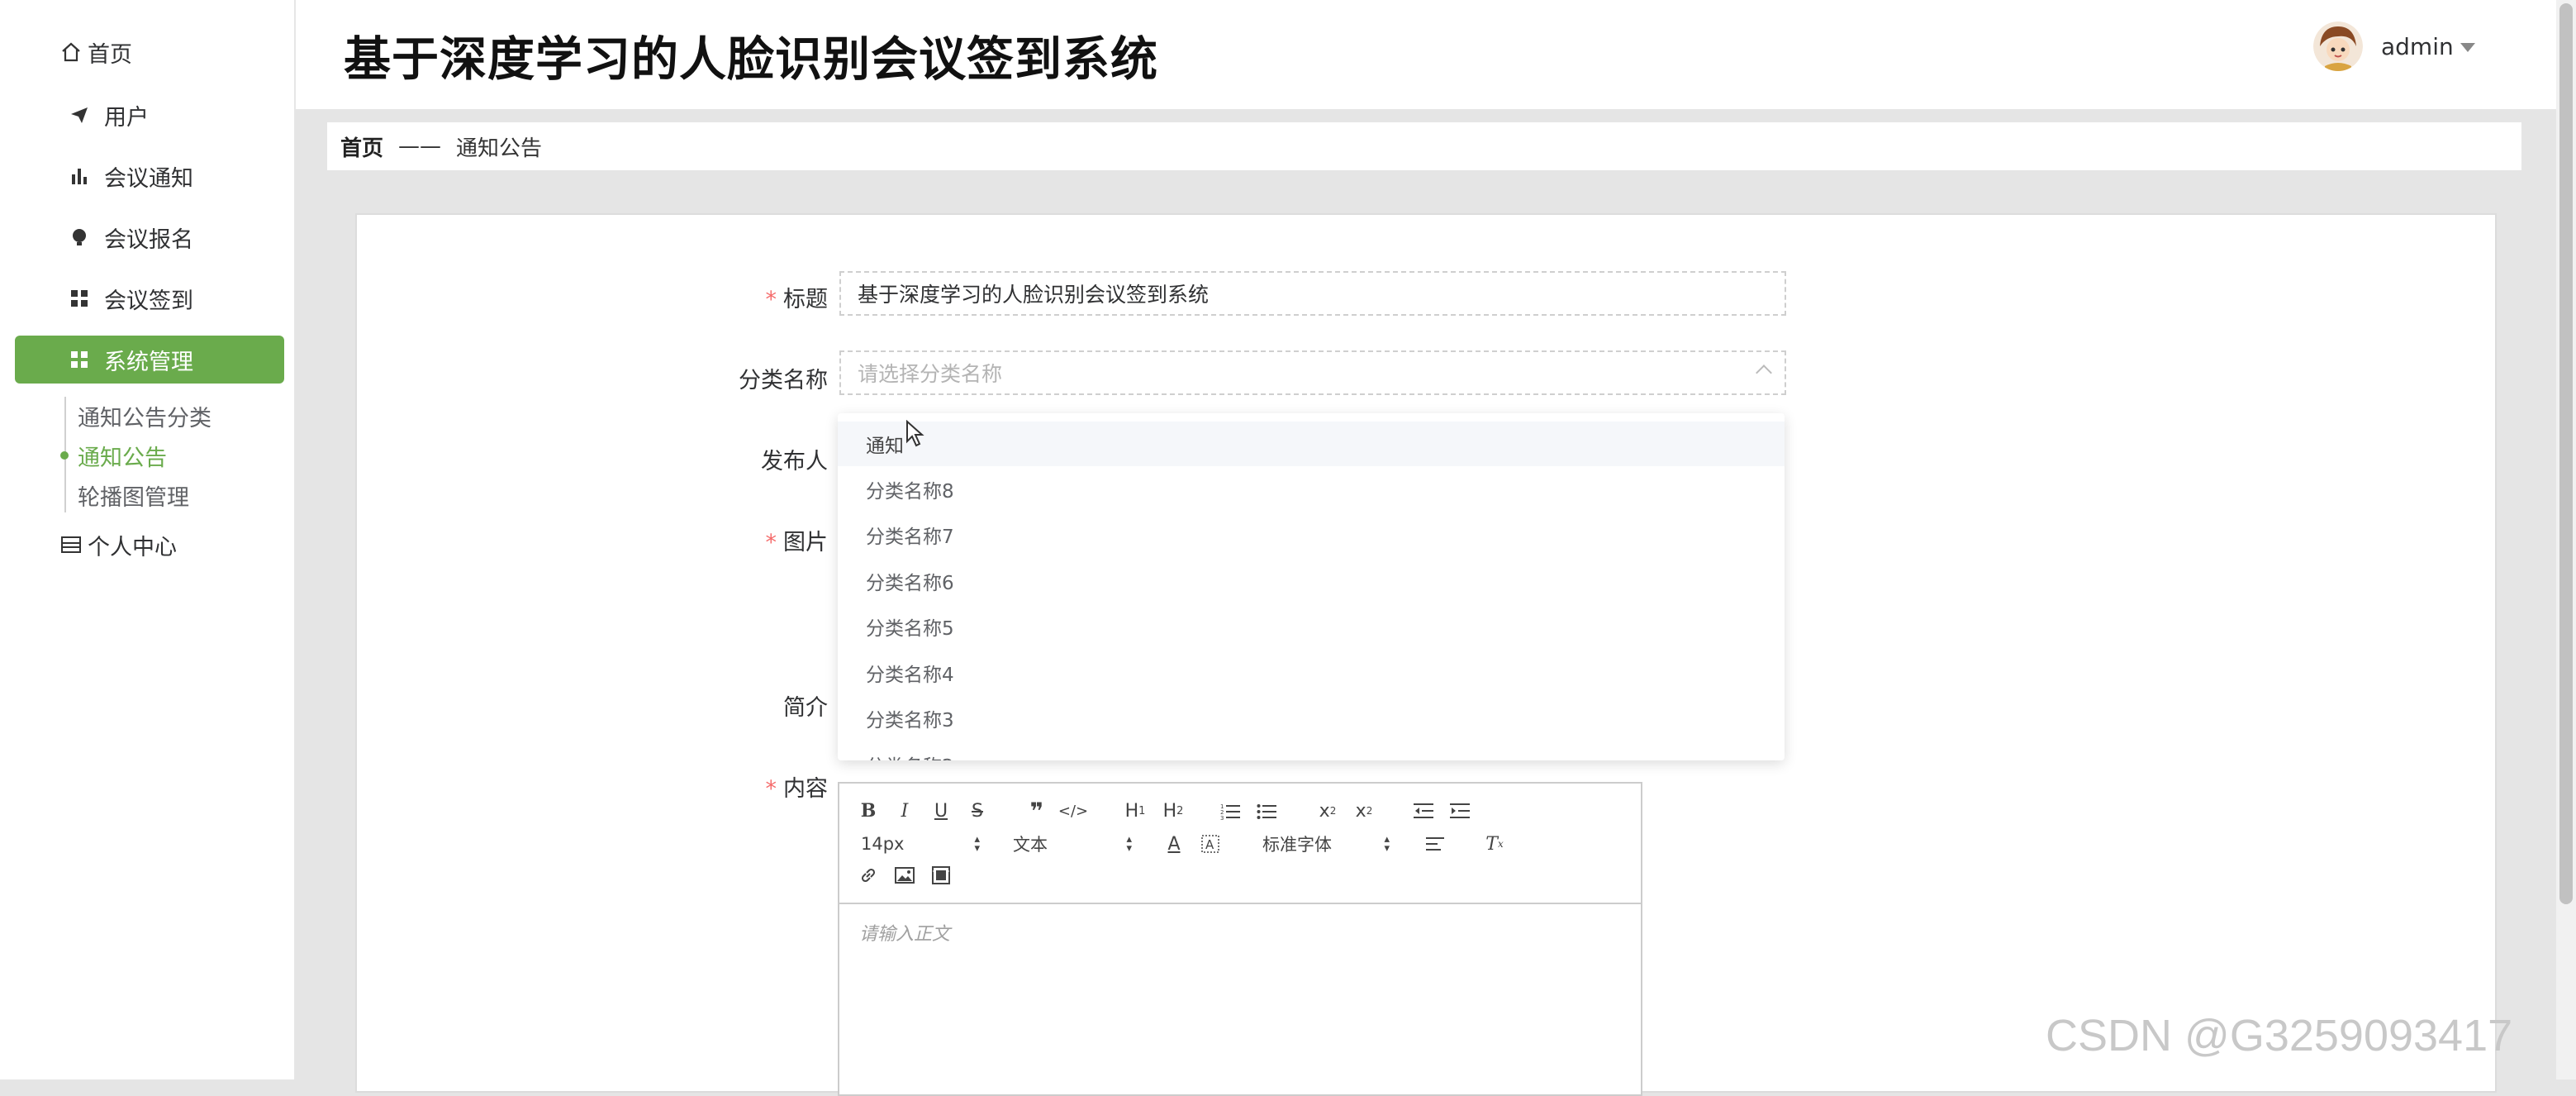 The width and height of the screenshot is (2576, 1096). Describe the element at coordinates (1266, 811) in the screenshot. I see `bullet-list-icon` at that location.